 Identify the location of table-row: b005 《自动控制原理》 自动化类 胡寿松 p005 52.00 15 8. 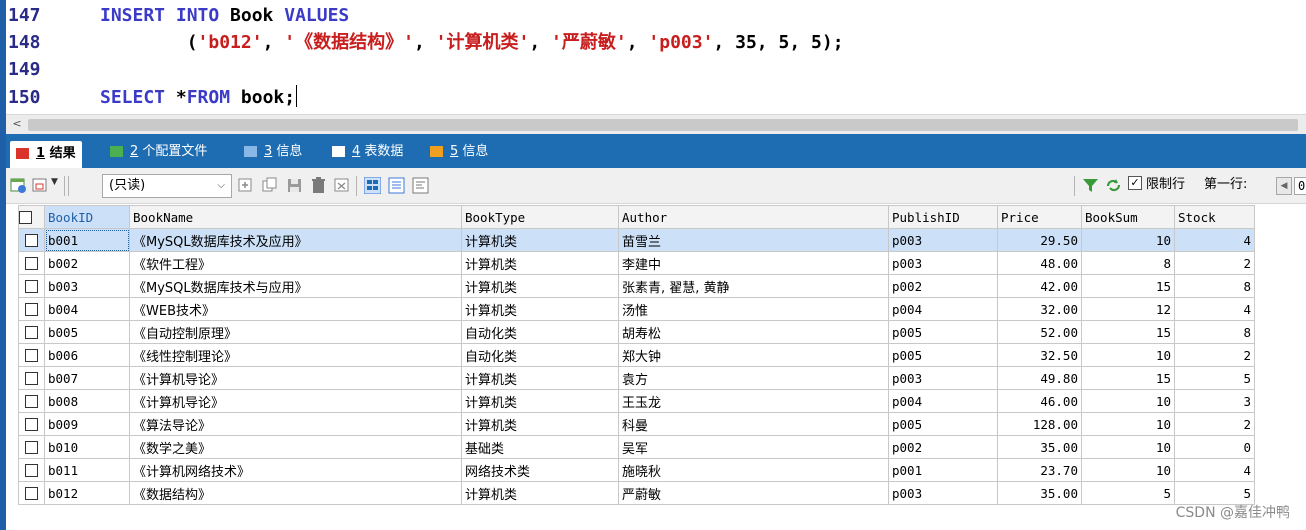
(636, 332).